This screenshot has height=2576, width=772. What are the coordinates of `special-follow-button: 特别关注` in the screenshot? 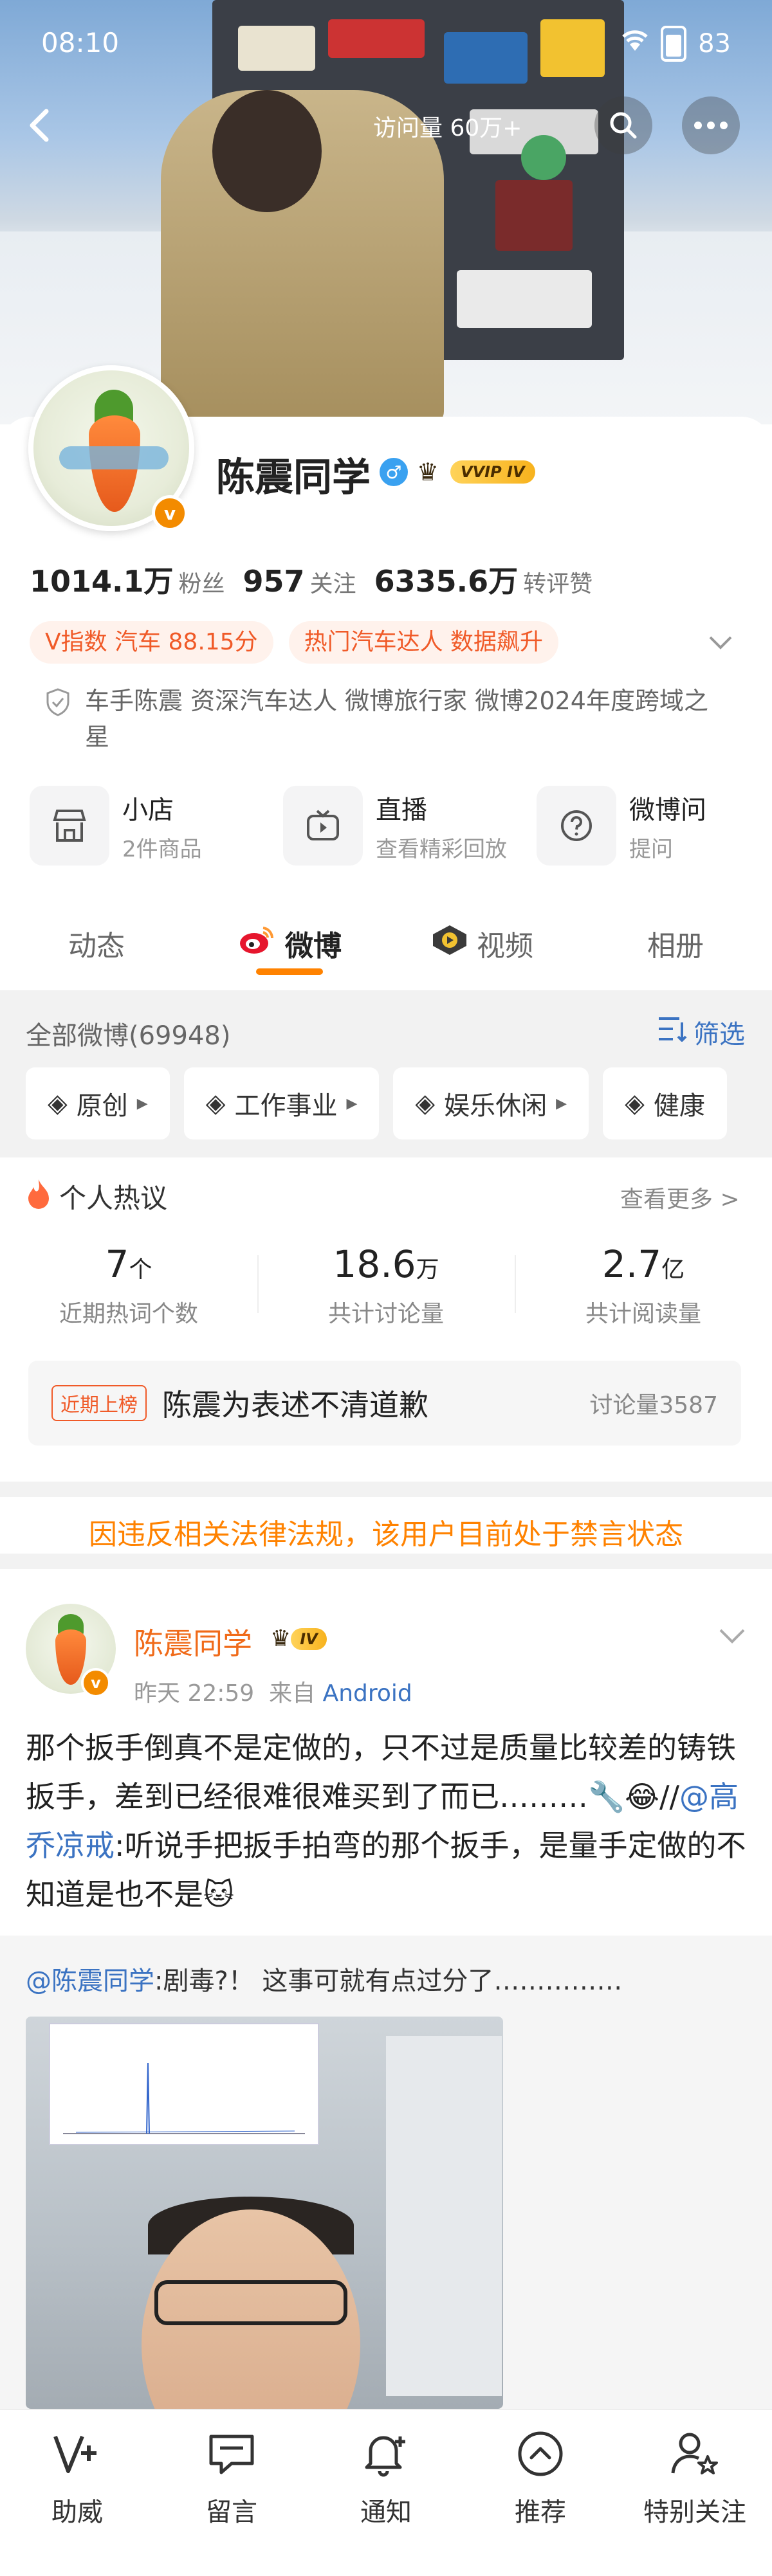 It's located at (695, 2501).